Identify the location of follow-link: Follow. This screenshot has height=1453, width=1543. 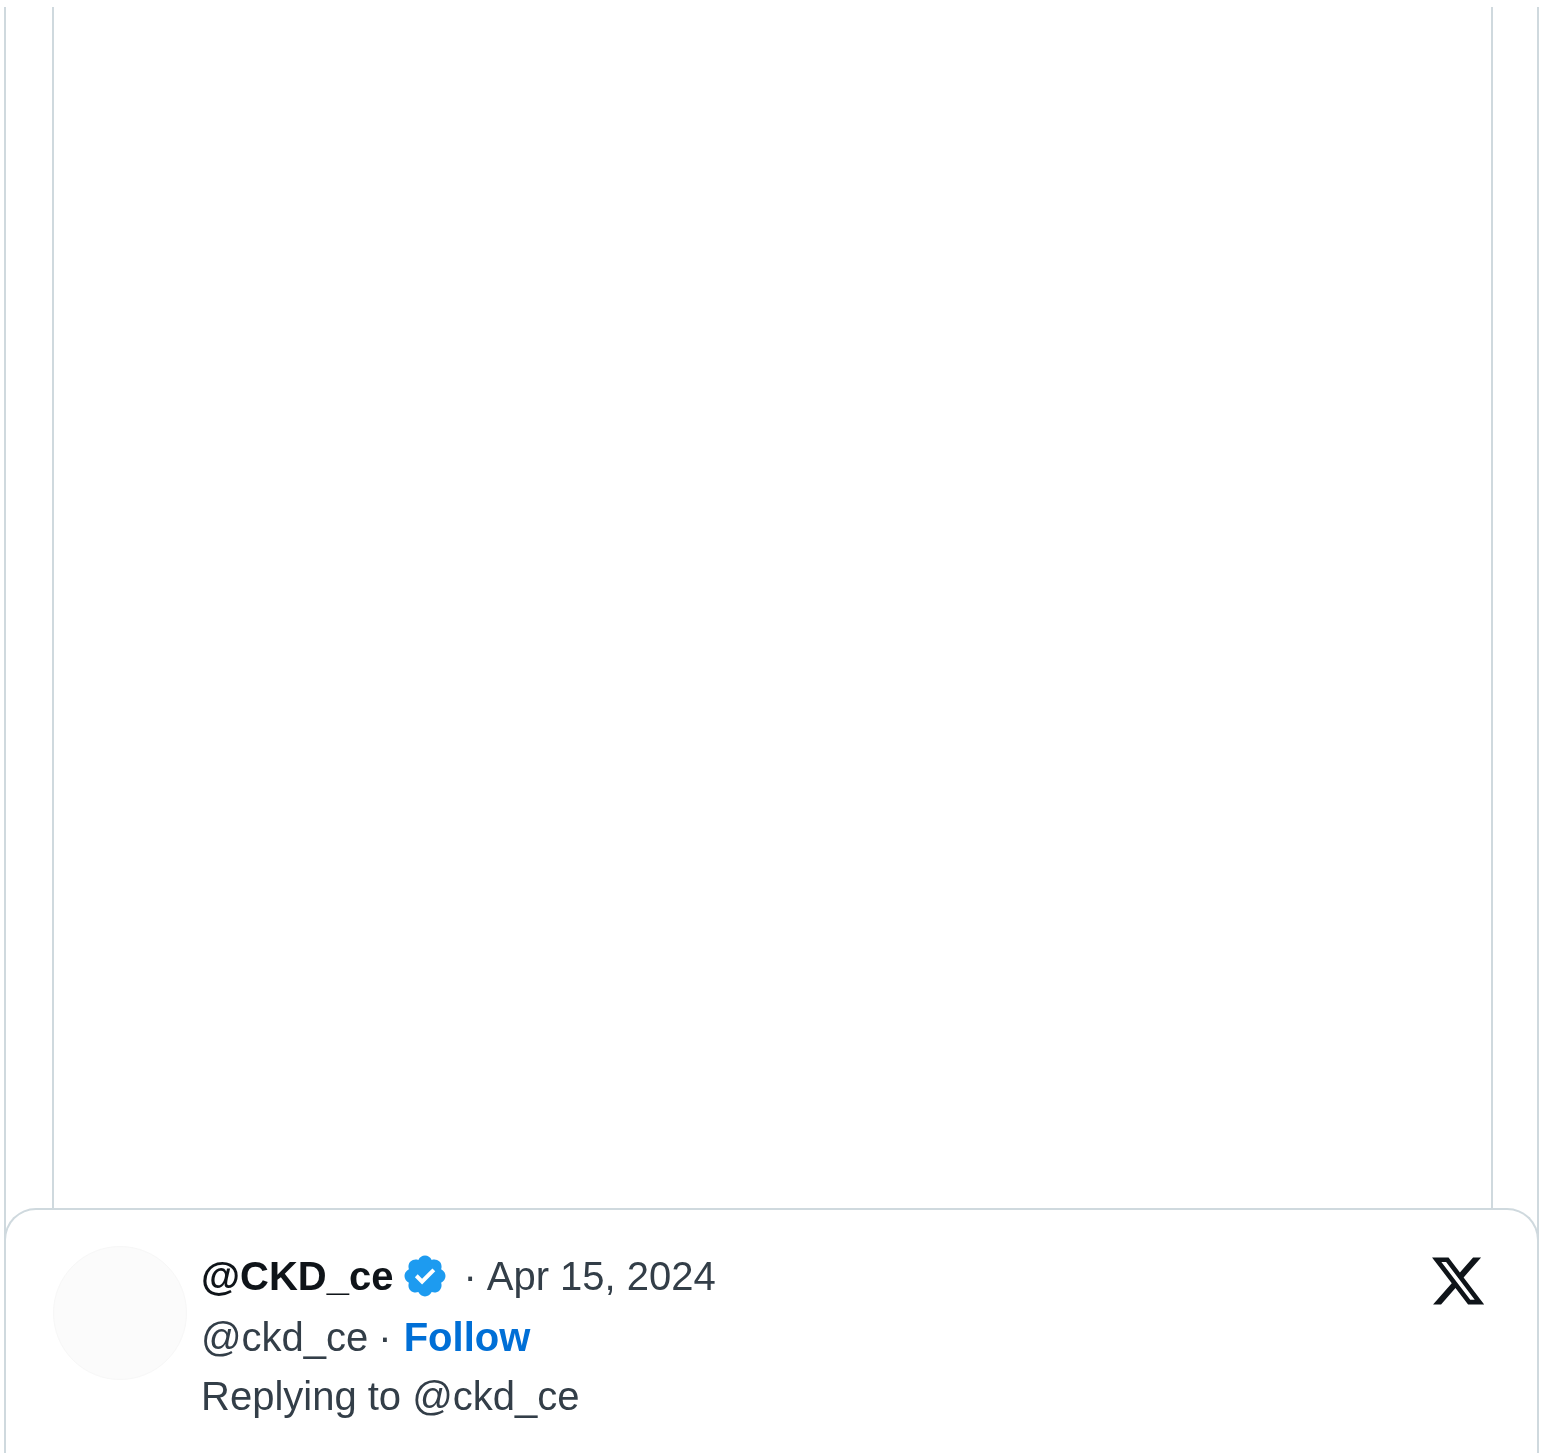
(467, 1337).